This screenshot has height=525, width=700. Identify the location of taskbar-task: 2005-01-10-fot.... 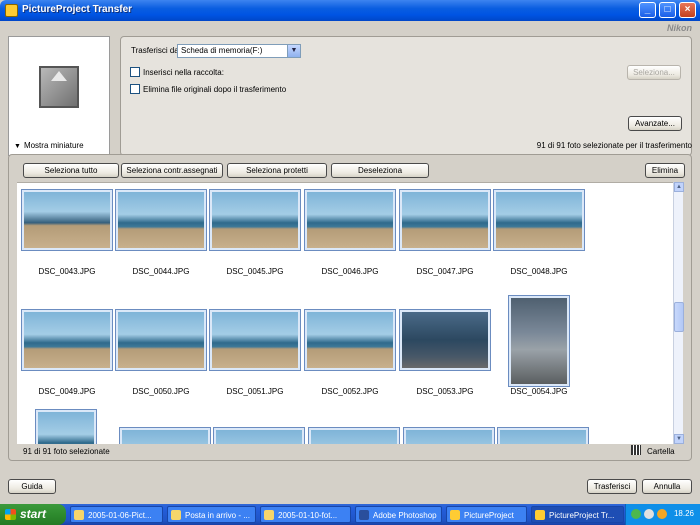
(305, 514).